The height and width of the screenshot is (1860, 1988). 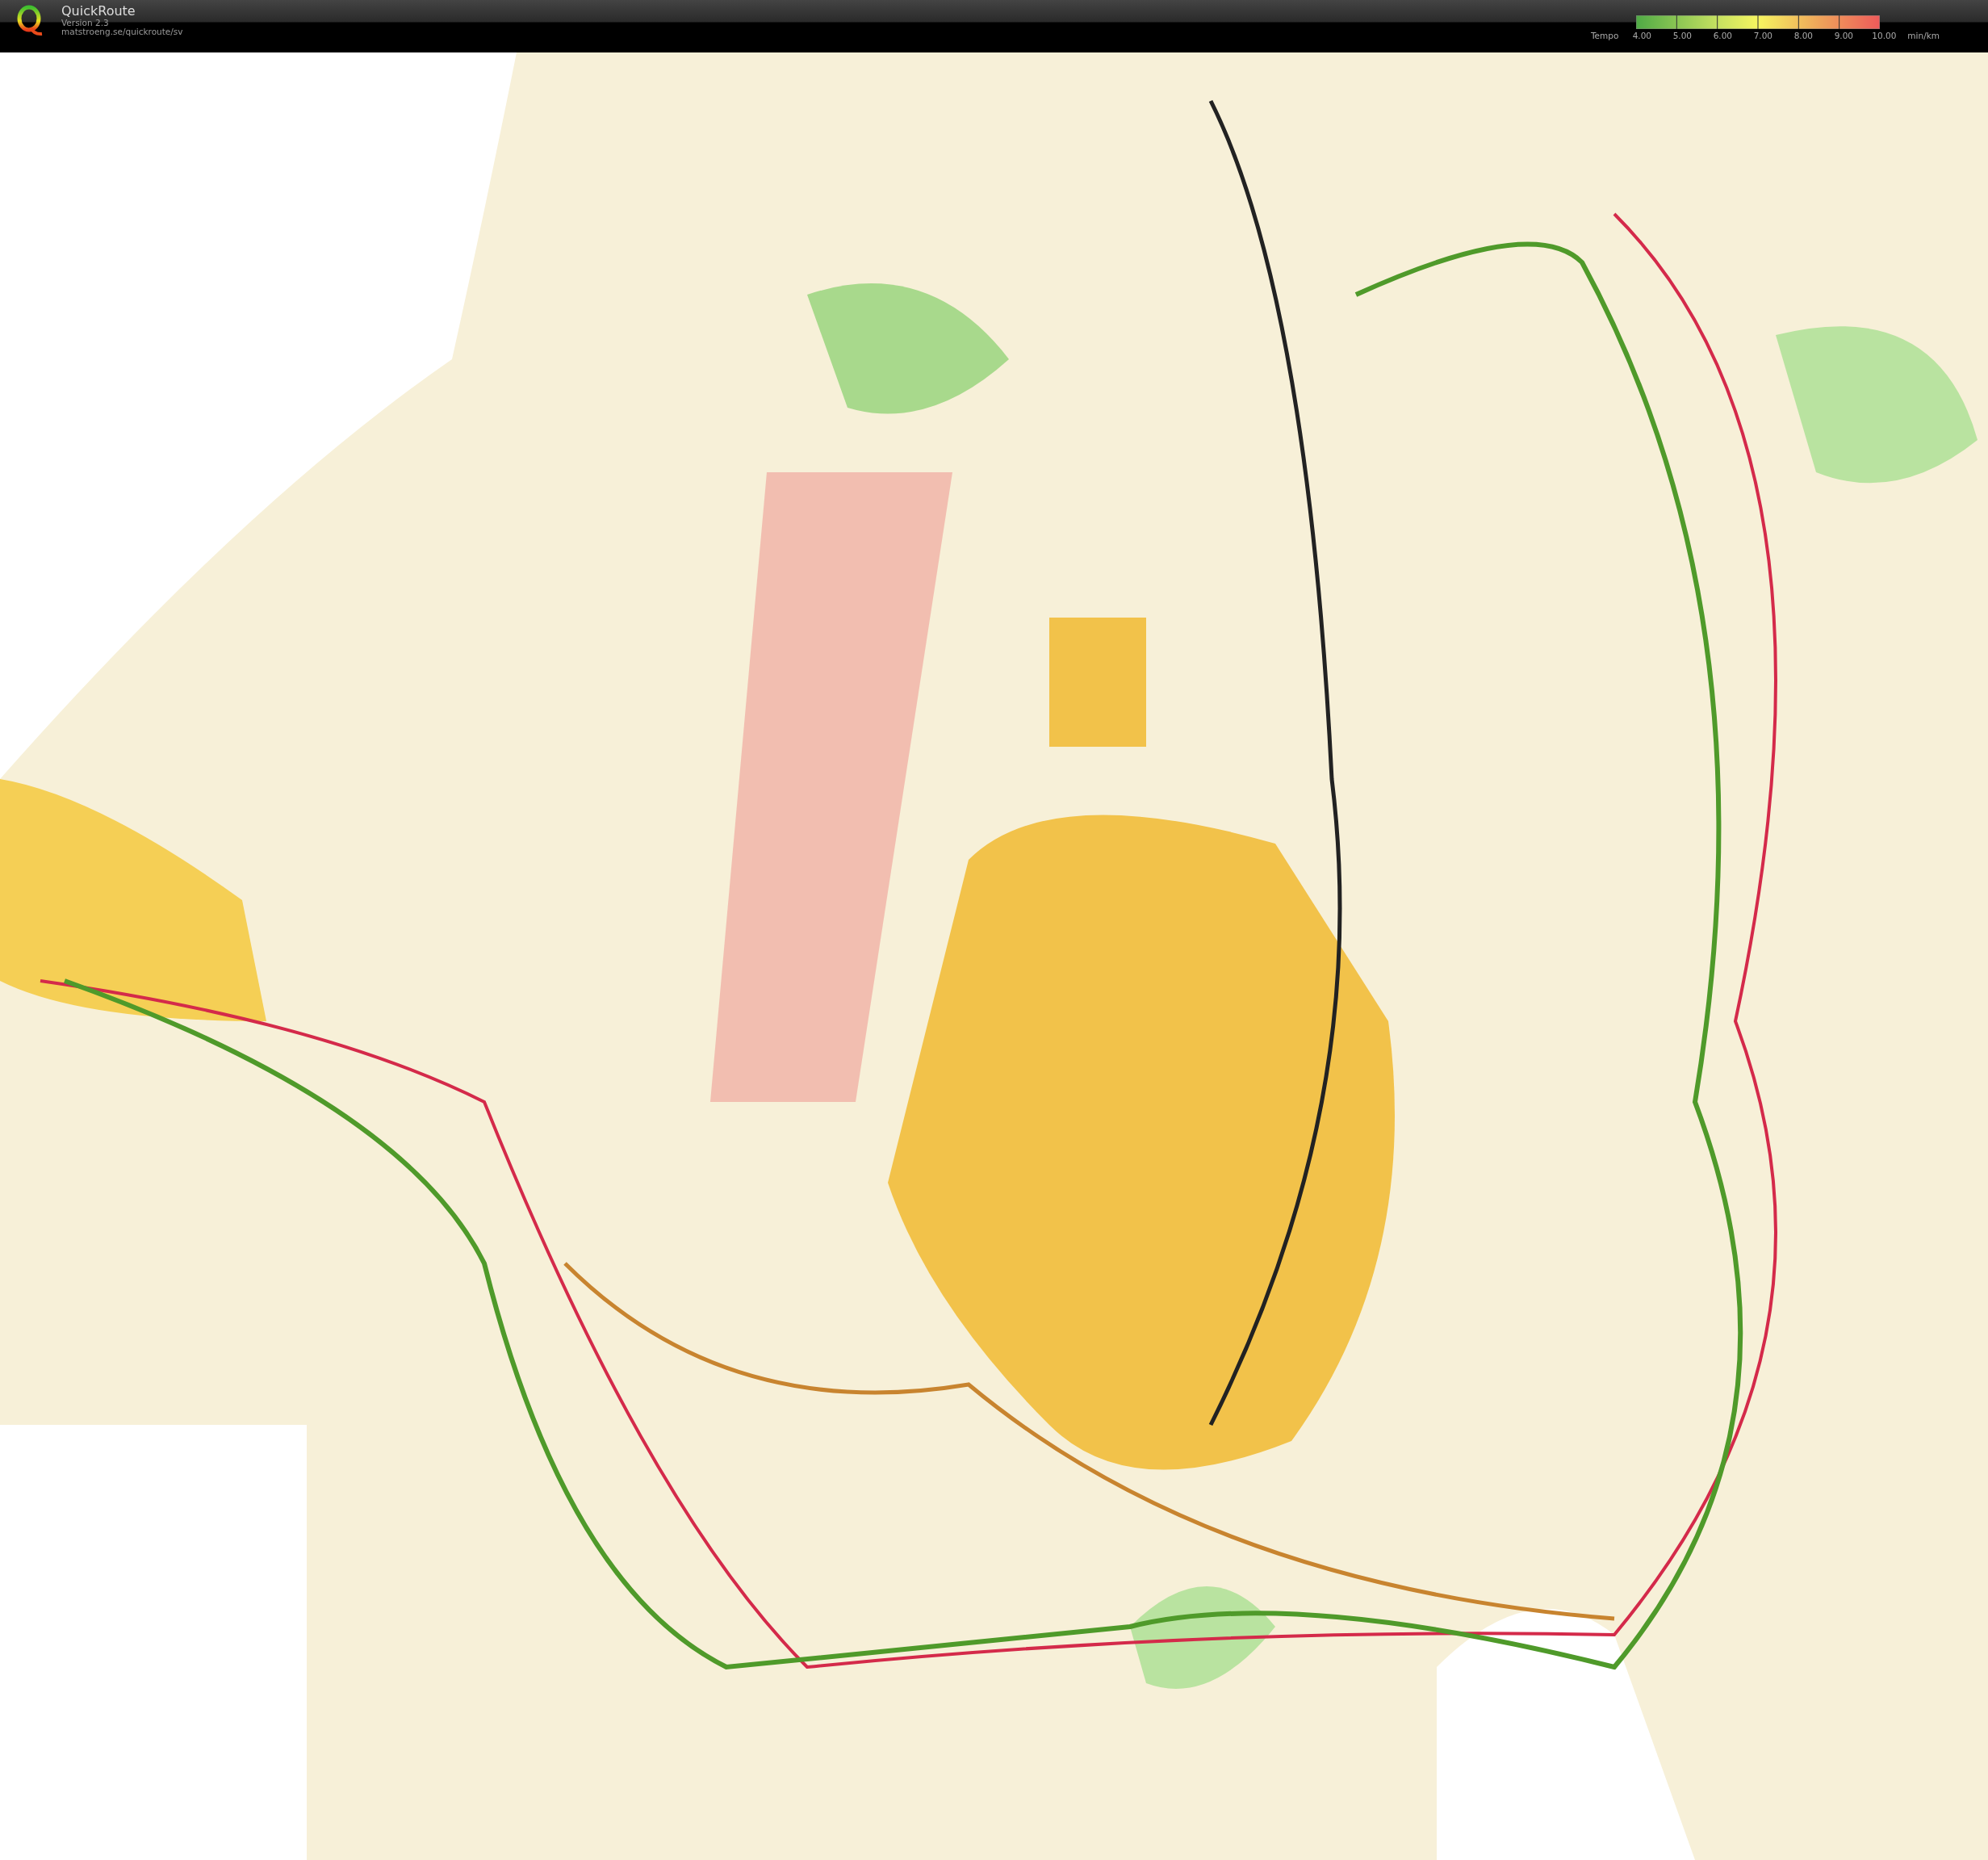 What do you see at coordinates (1723, 35) in the screenshot?
I see `tempo-tick-label: 6.00` at bounding box center [1723, 35].